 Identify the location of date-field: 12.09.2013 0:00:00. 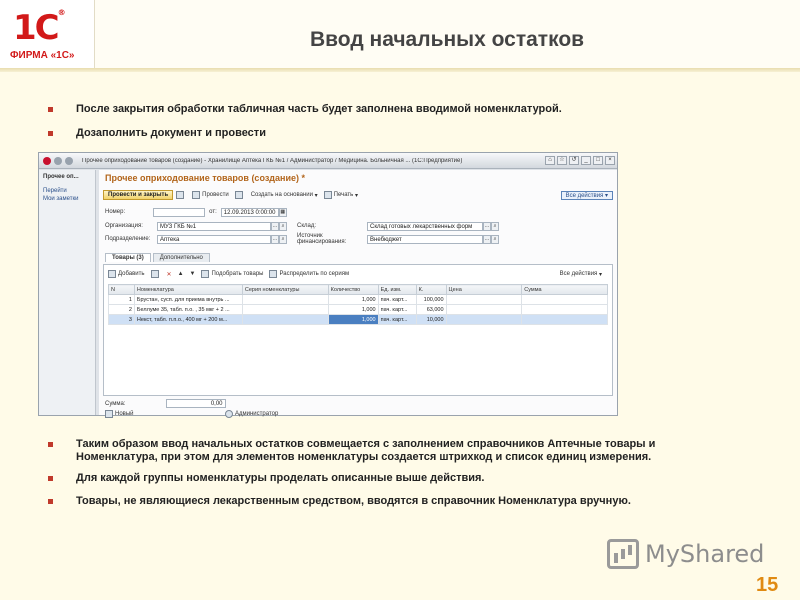
(249, 212).